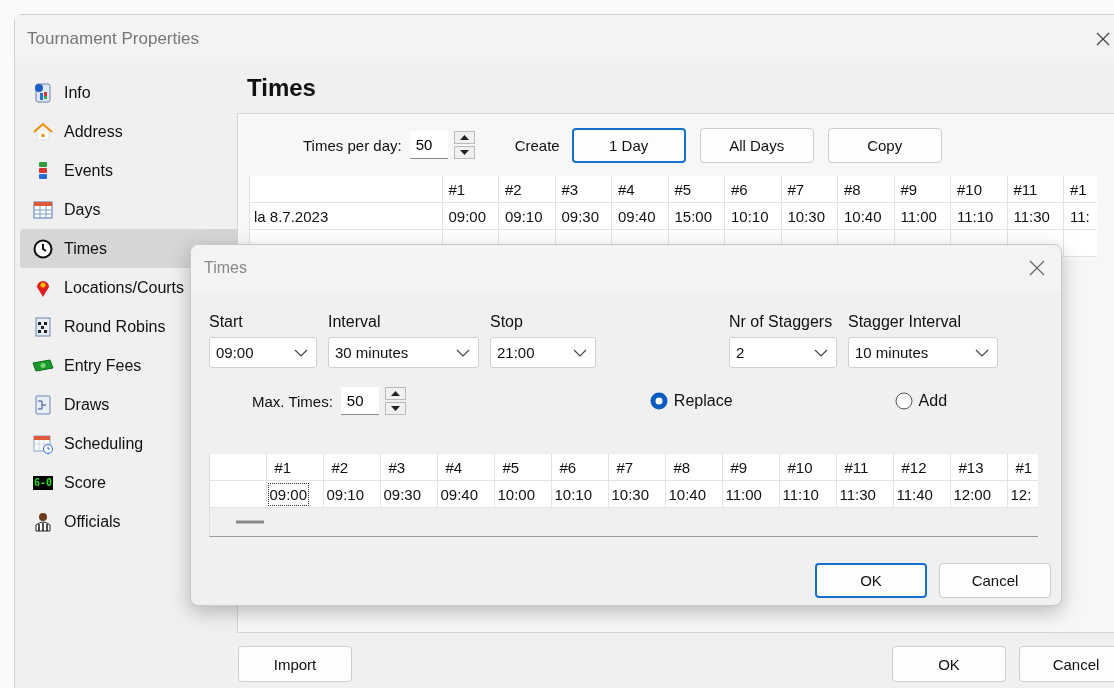  I want to click on table-cell: 12:, so click(1021, 494).